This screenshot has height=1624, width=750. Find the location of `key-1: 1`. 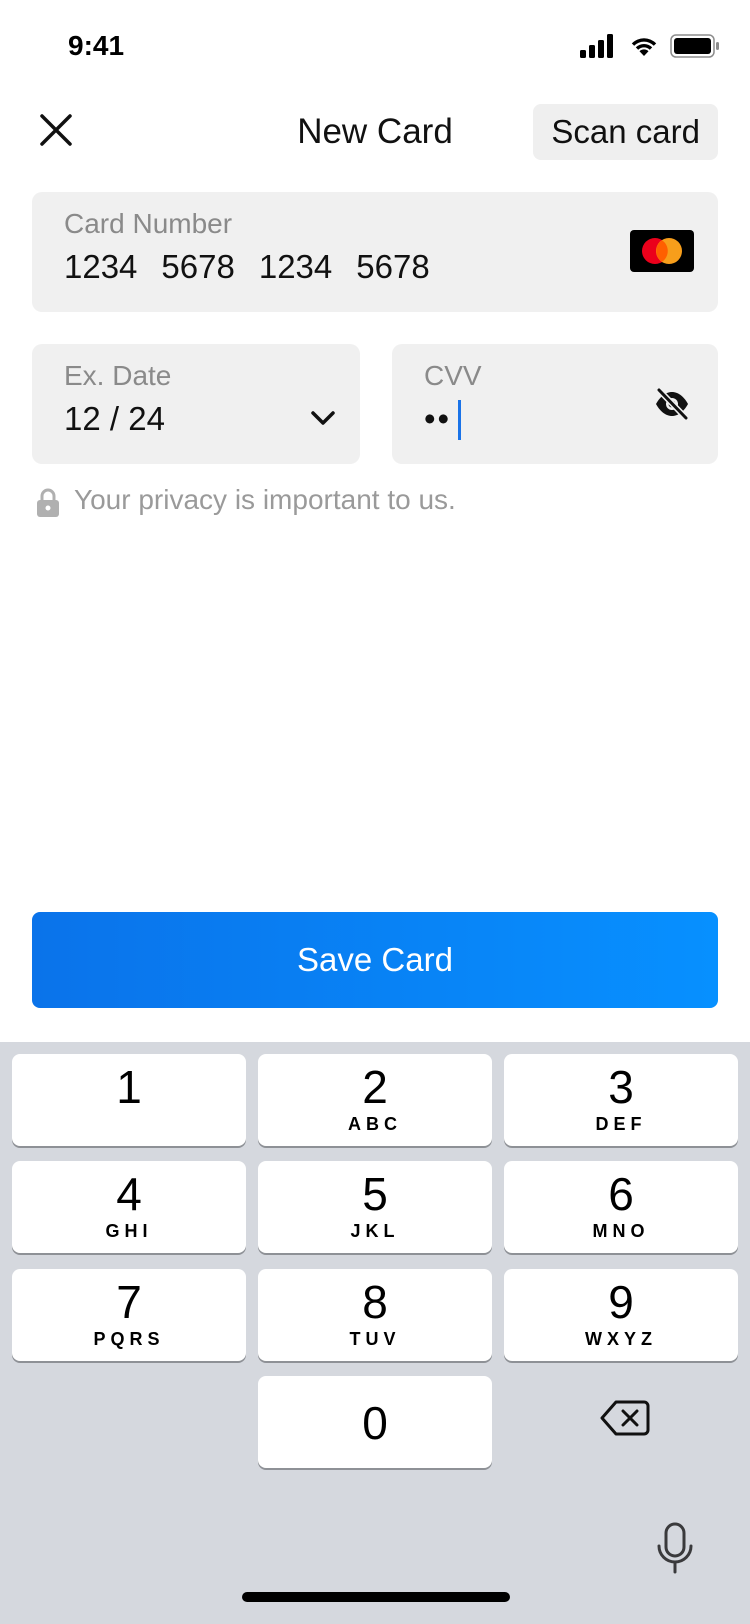

key-1: 1 is located at coordinates (129, 1100).